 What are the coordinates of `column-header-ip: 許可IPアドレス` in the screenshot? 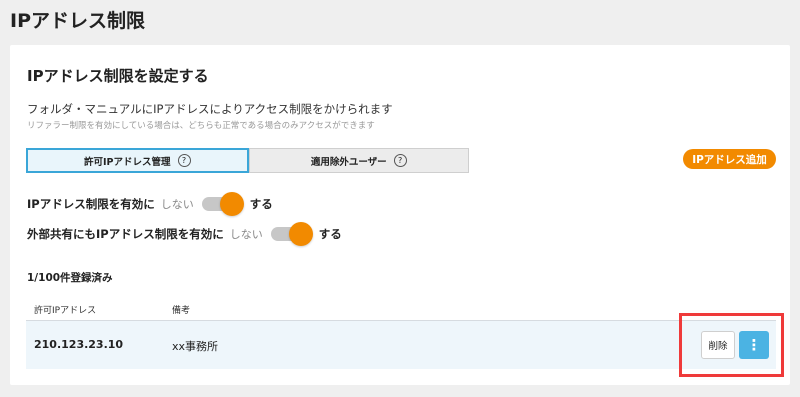 It's located at (65, 311).